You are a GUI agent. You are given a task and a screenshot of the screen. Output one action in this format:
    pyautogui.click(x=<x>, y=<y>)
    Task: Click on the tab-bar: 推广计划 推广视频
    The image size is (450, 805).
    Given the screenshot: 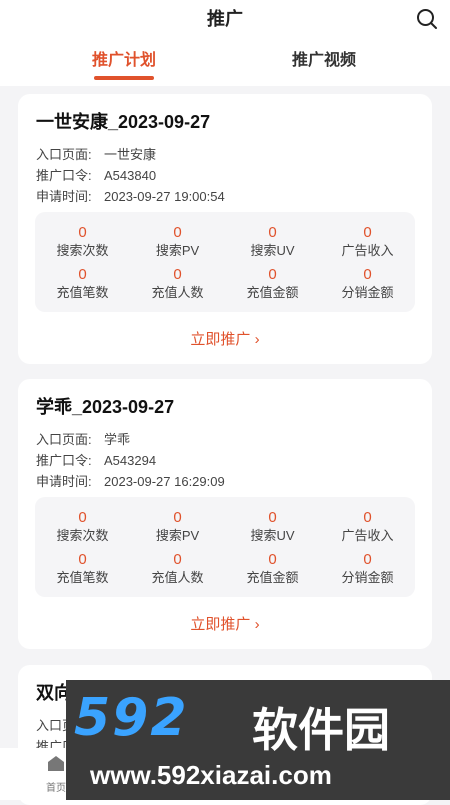 What is the action you would take?
    pyautogui.click(x=225, y=64)
    